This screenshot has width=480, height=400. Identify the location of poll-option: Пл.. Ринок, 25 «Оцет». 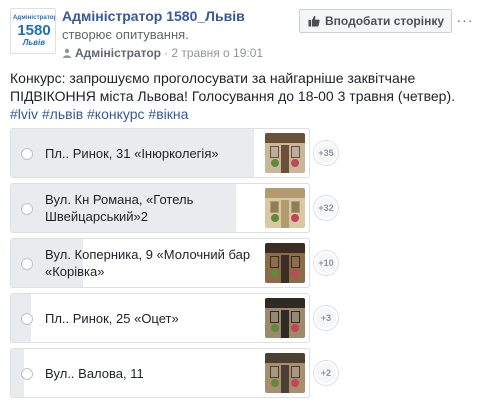
(160, 318).